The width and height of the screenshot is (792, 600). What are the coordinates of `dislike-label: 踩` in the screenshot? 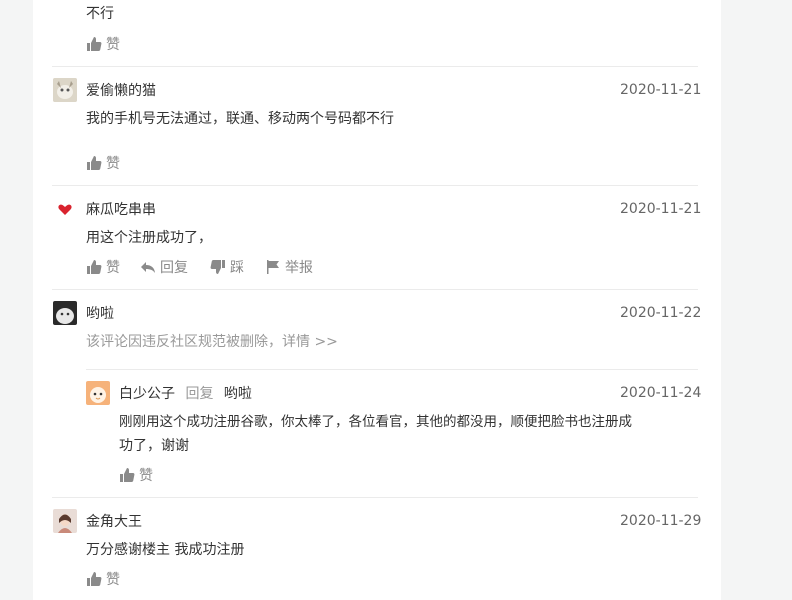 It's located at (237, 268).